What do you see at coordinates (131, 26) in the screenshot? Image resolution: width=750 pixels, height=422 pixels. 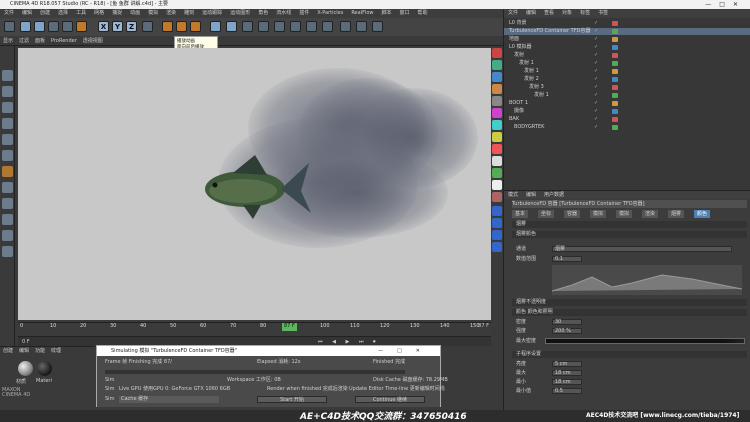 I see `z-axis-icon: Z` at bounding box center [131, 26].